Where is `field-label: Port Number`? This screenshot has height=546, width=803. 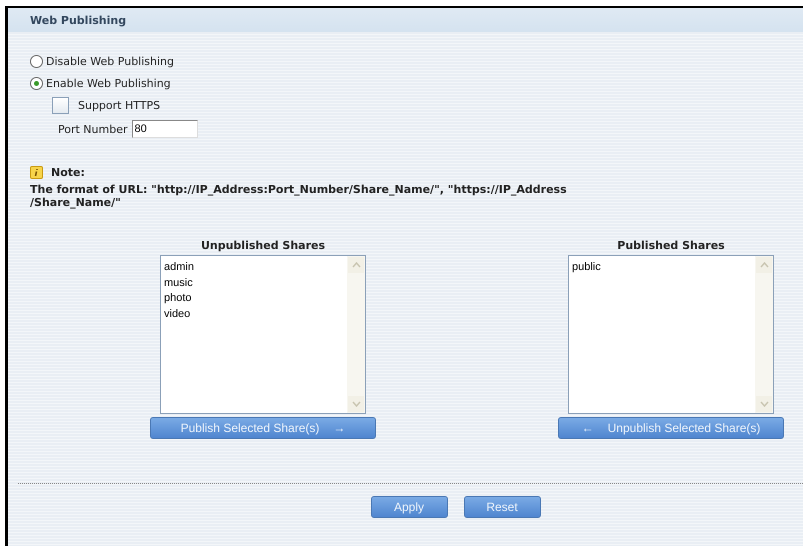 field-label: Port Number is located at coordinates (93, 129).